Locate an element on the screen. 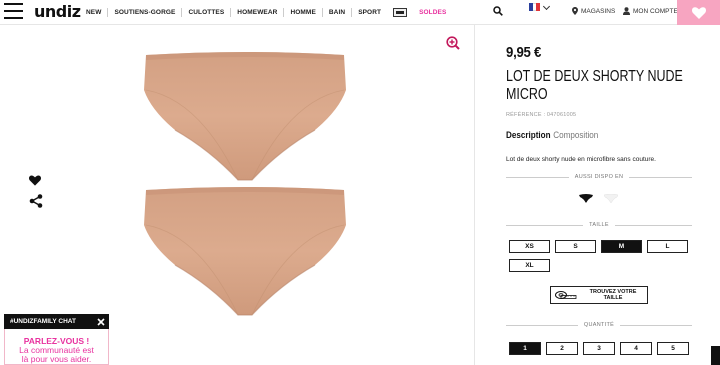 The image size is (720, 365). size-option-m: M is located at coordinates (621, 246).